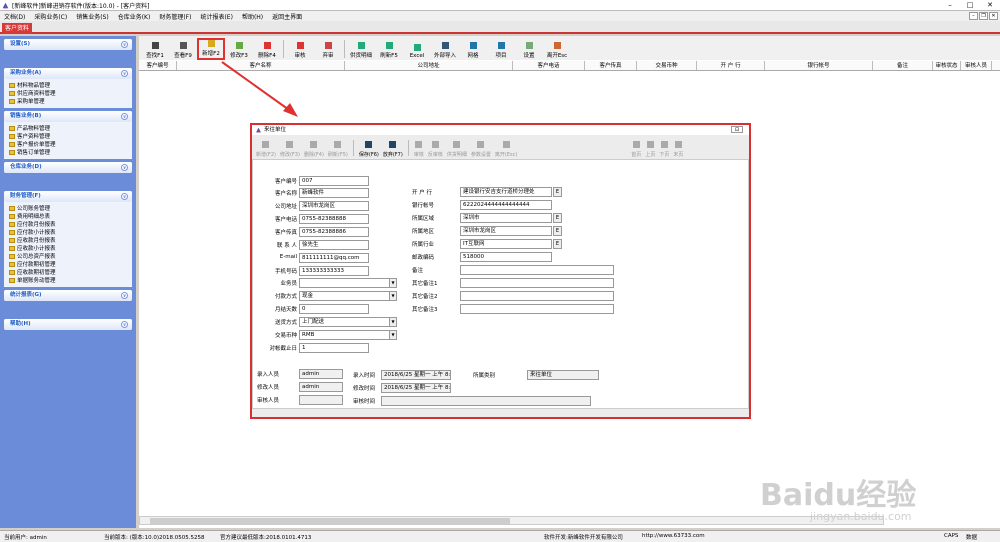  Describe the element at coordinates (481, 148) in the screenshot. I see `dialog-button-9: 参数设置` at that location.